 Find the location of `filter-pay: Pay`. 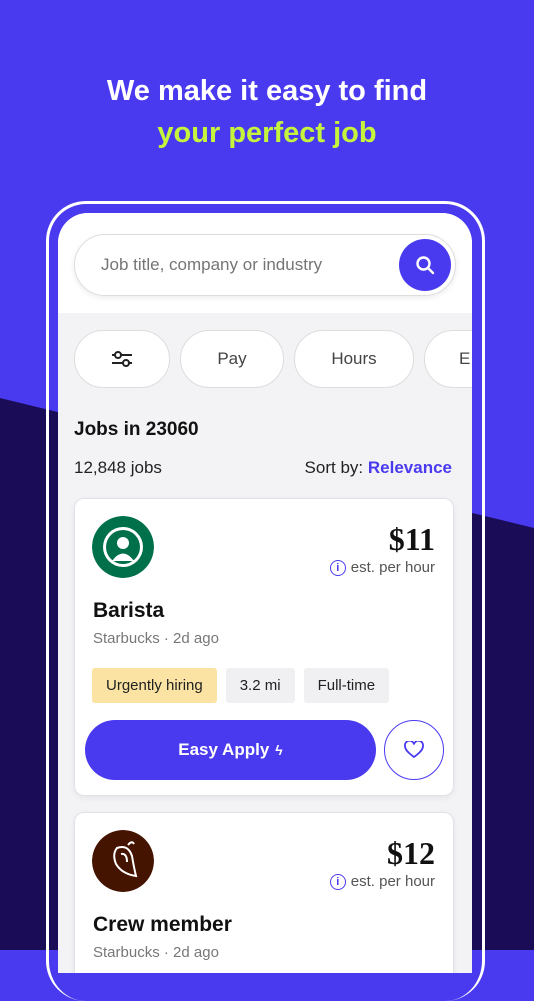

filter-pay: Pay is located at coordinates (232, 359).